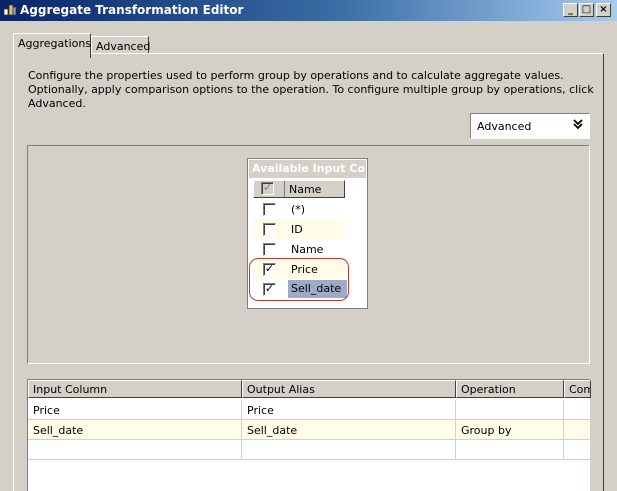 This screenshot has width=617, height=491. I want to click on advanced-toggle-label: Advanced, so click(504, 126).